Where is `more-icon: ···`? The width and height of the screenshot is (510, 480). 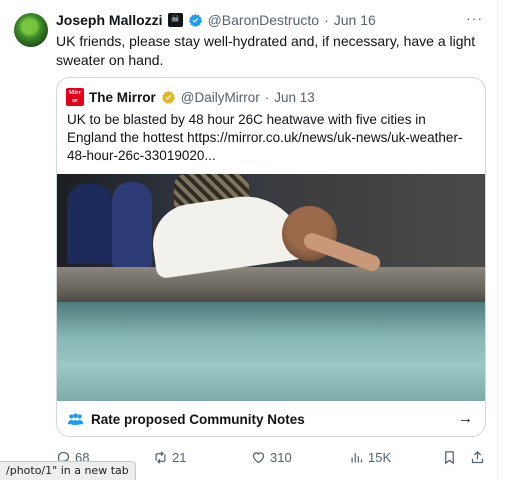 more-icon: ··· is located at coordinates (474, 18).